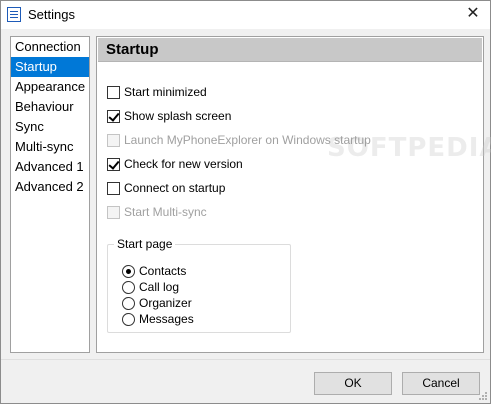 The width and height of the screenshot is (491, 404). I want to click on start-page-organizer-radio: Organizer, so click(157, 303).